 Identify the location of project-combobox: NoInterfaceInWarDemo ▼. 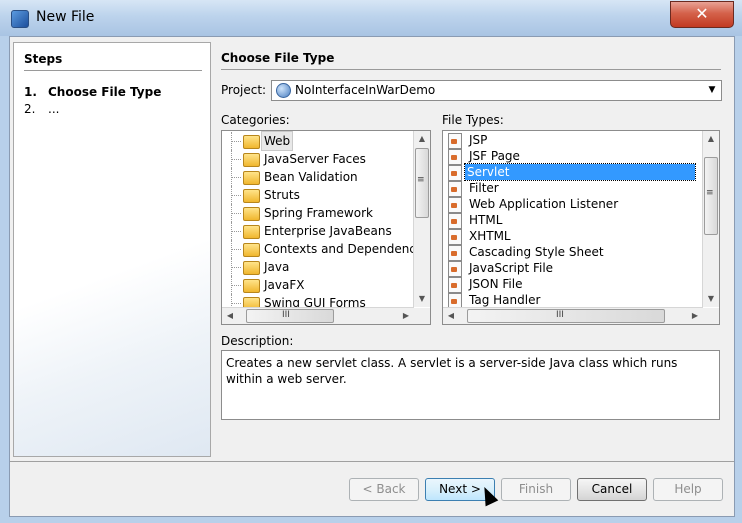
(496, 90).